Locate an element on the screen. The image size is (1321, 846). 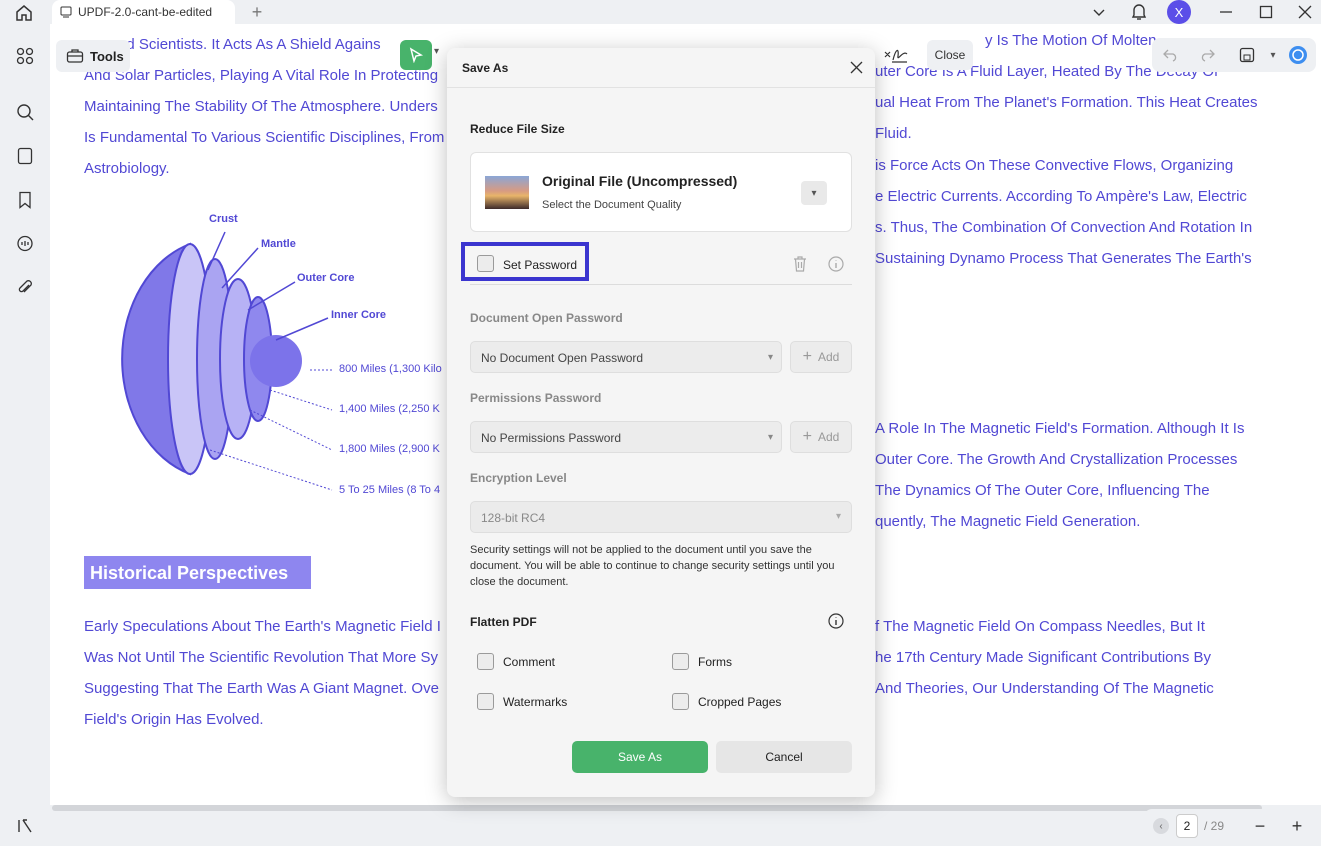
divider is located at coordinates (661, 284).